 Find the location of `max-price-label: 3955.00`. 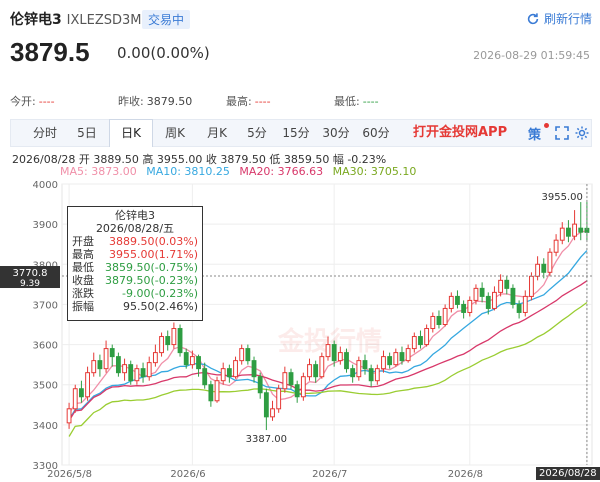

max-price-label: 3955.00 is located at coordinates (562, 197).